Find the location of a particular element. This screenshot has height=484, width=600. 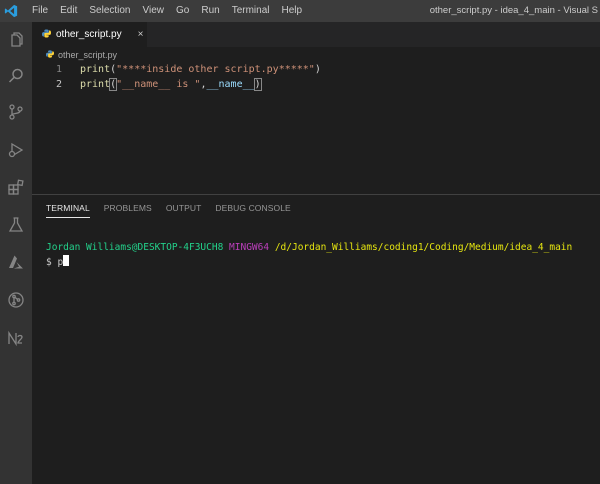

code-text: print("****inside other script.py*****") is located at coordinates (200, 69).